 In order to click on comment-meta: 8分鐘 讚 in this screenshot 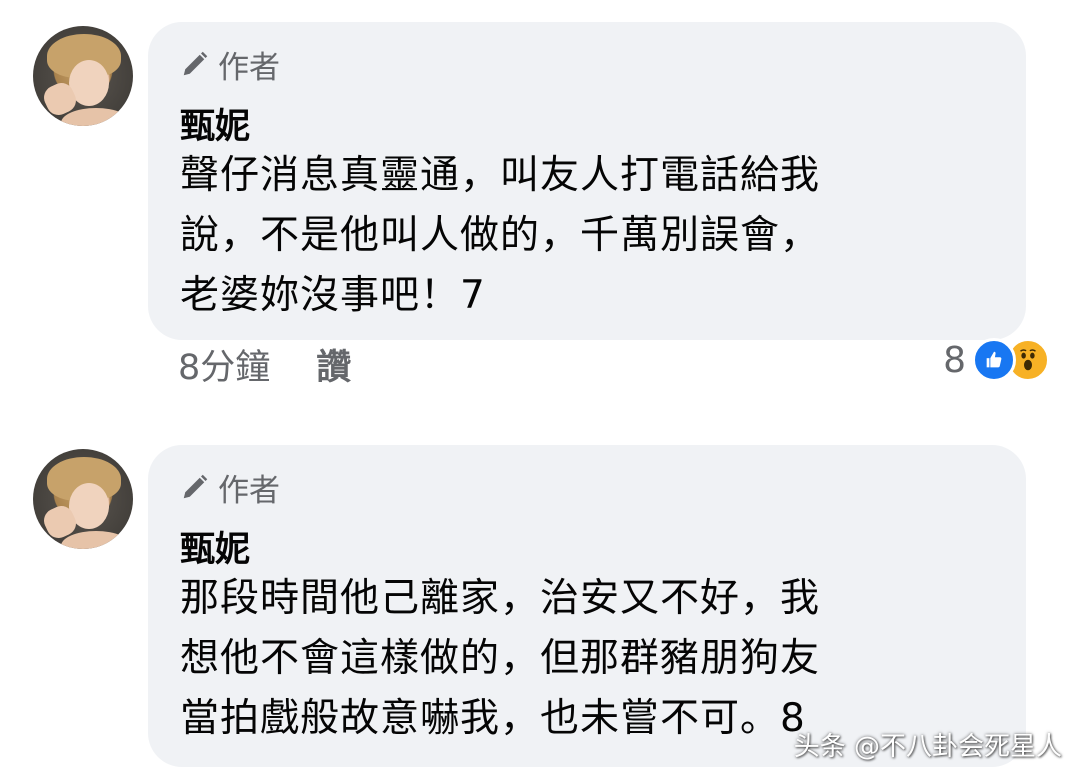, I will do `click(264, 364)`.